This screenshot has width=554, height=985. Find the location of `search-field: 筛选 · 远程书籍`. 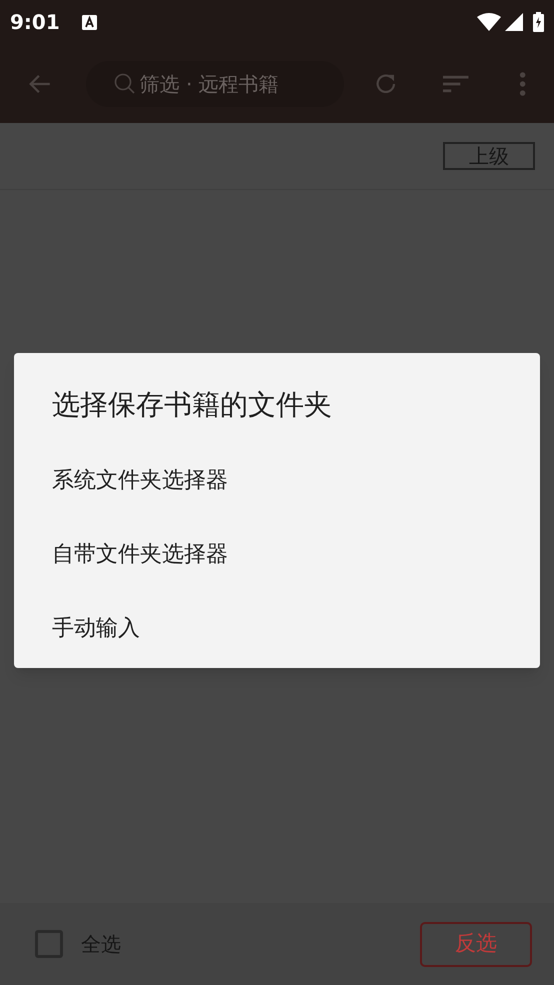

search-field: 筛选 · 远程书籍 is located at coordinates (215, 83).